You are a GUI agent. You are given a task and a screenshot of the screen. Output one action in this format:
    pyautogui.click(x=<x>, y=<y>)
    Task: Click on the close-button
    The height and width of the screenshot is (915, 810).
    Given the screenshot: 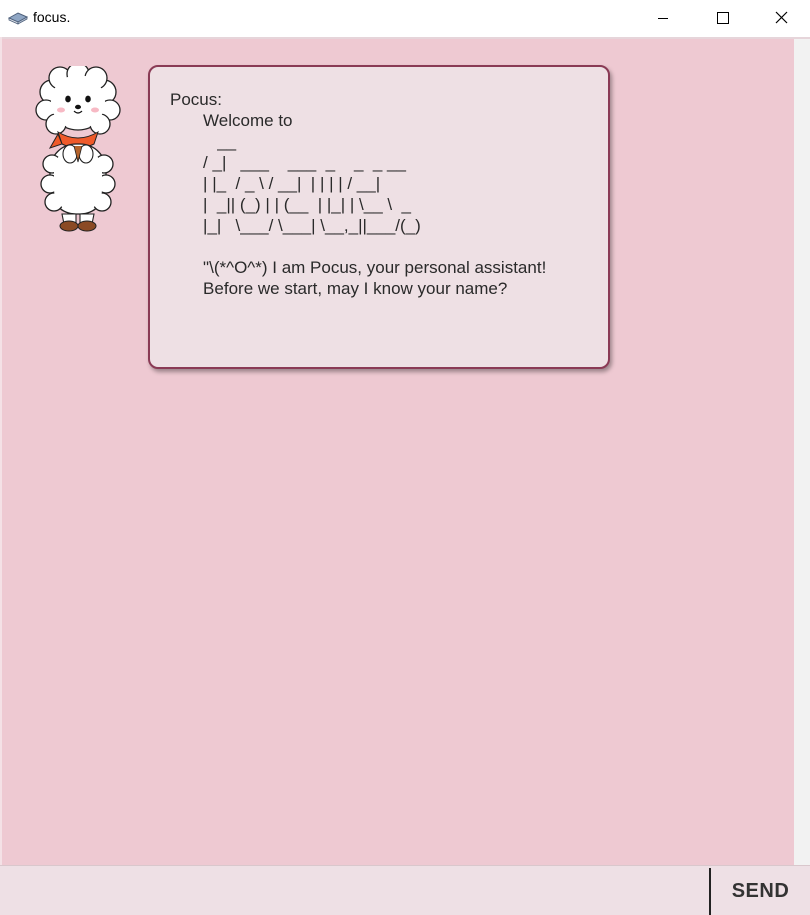 What is the action you would take?
    pyautogui.click(x=781, y=18)
    